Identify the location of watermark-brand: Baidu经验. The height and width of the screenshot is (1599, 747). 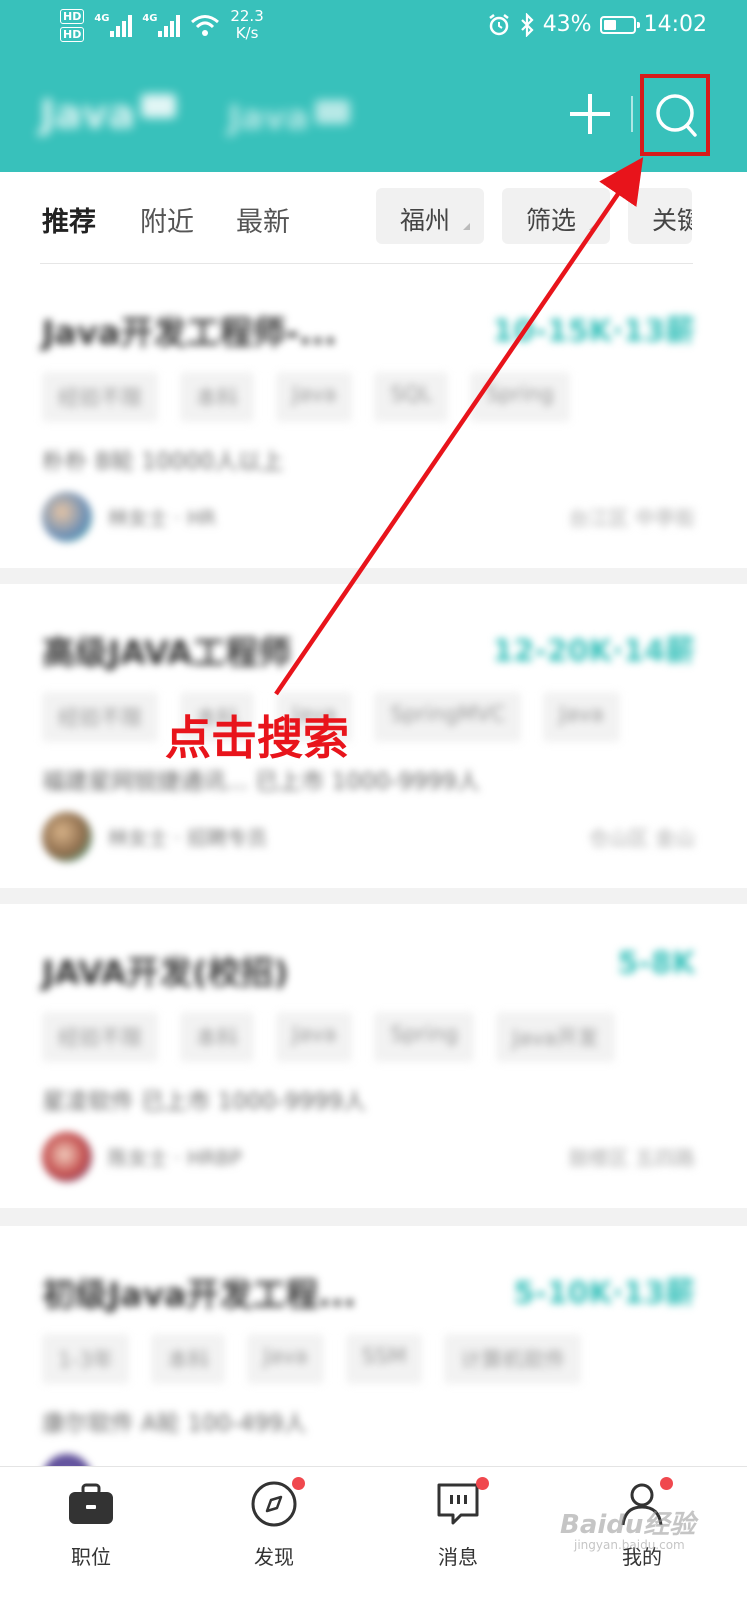
(628, 1525).